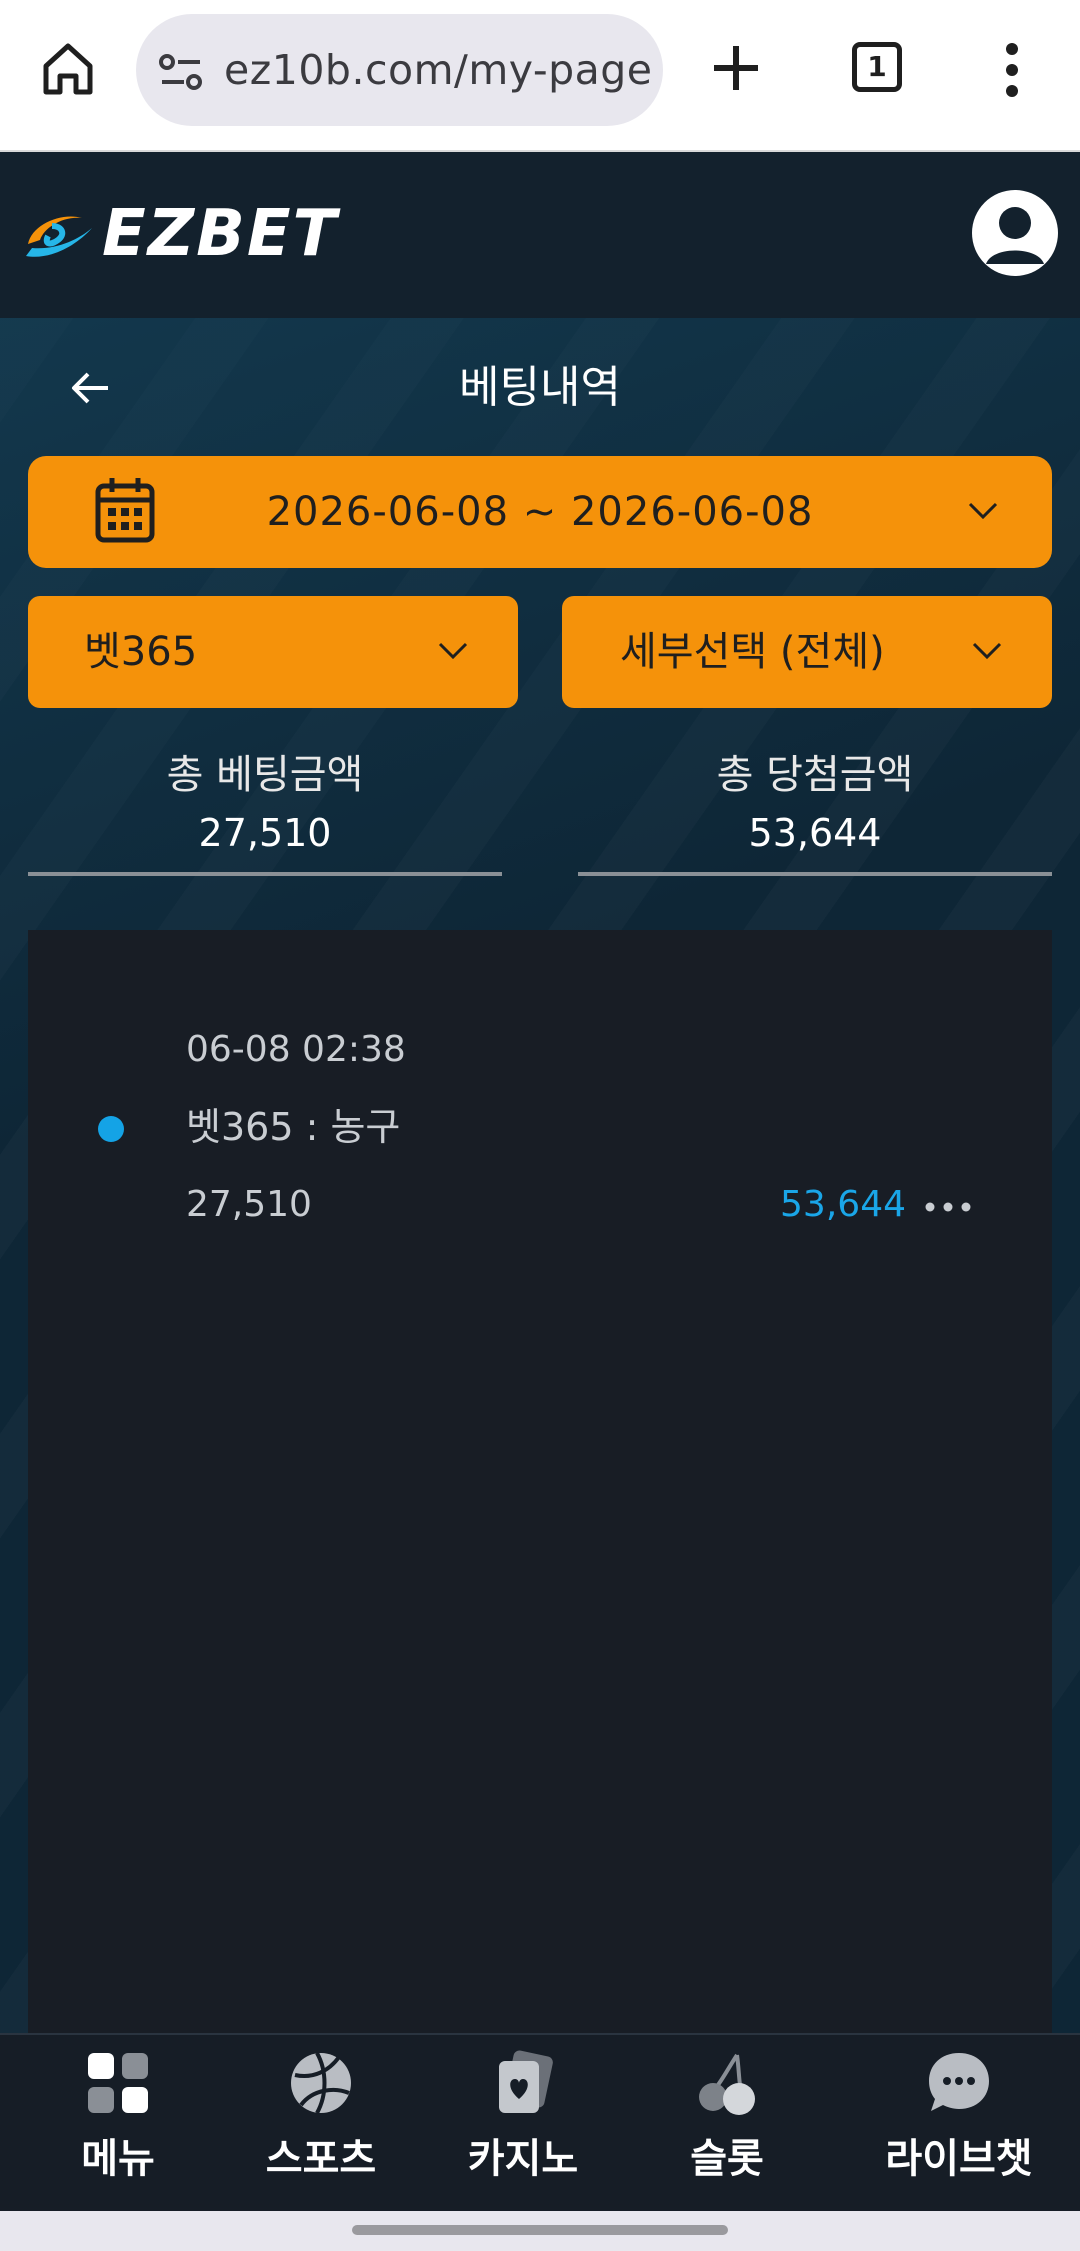 This screenshot has height=2251, width=1080. Describe the element at coordinates (181, 72) in the screenshot. I see `site-settings-icon` at that location.